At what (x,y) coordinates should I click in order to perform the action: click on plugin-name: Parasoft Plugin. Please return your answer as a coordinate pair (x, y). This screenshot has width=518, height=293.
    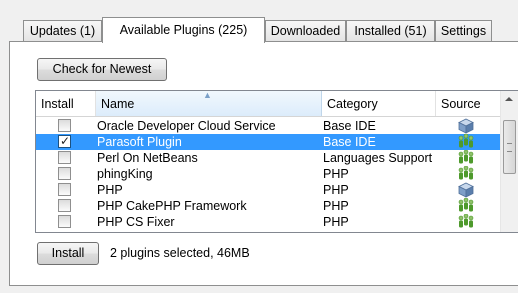
    Looking at the image, I should click on (139, 142).